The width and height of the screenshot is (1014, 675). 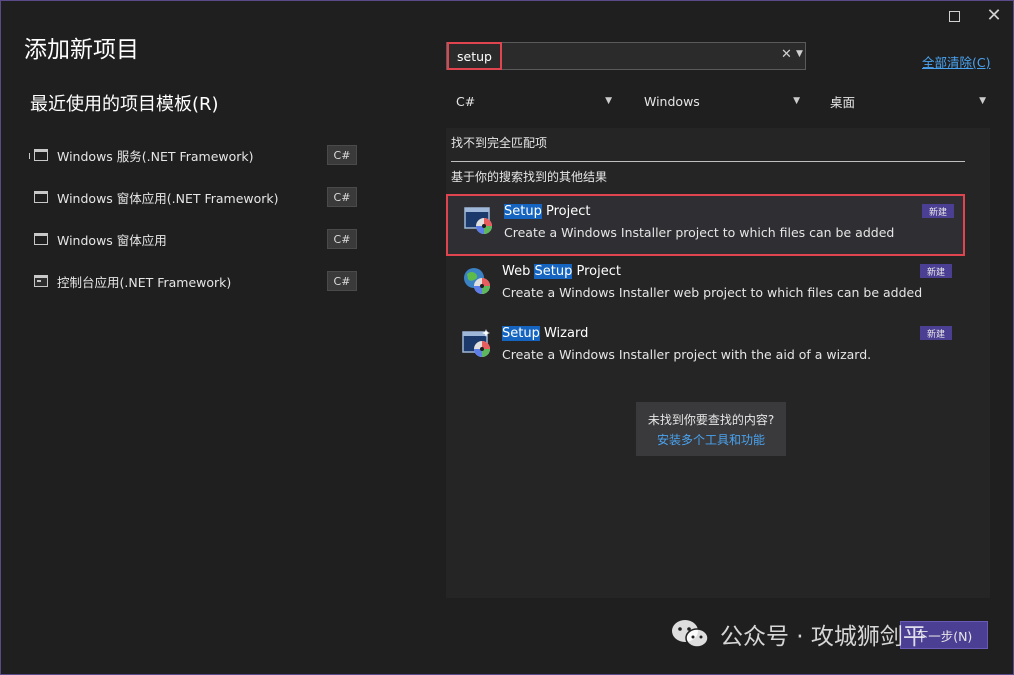 I want to click on maximize-icon, so click(x=954, y=16).